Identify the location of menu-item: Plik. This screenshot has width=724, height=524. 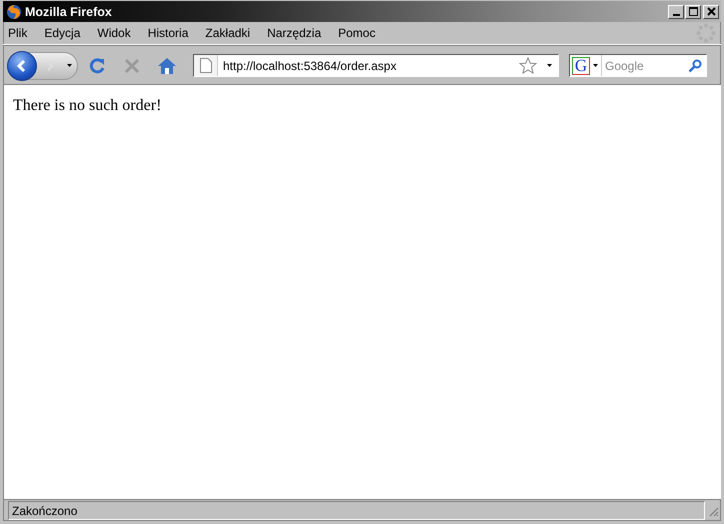
(18, 33).